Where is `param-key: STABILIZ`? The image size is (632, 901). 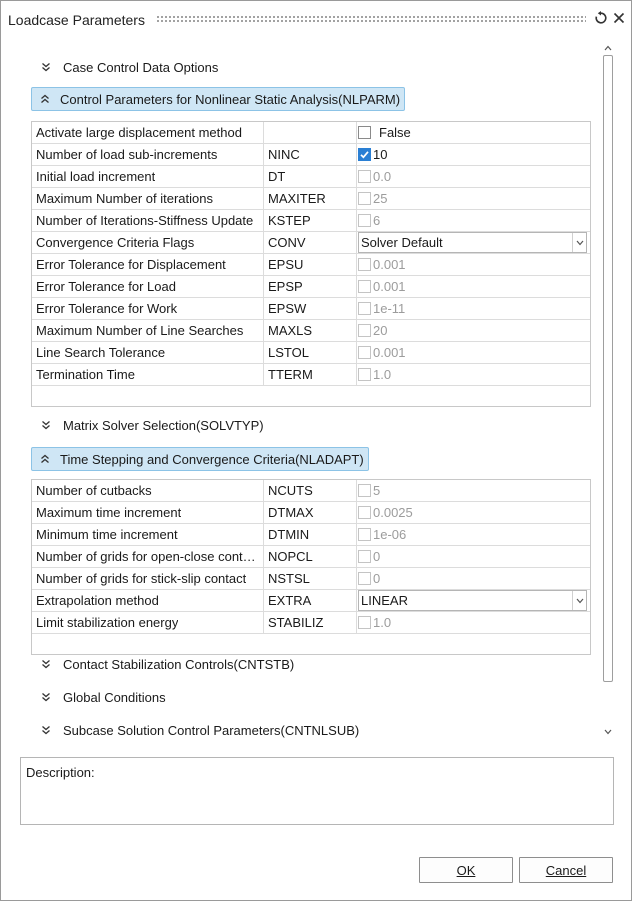 param-key: STABILIZ is located at coordinates (296, 622).